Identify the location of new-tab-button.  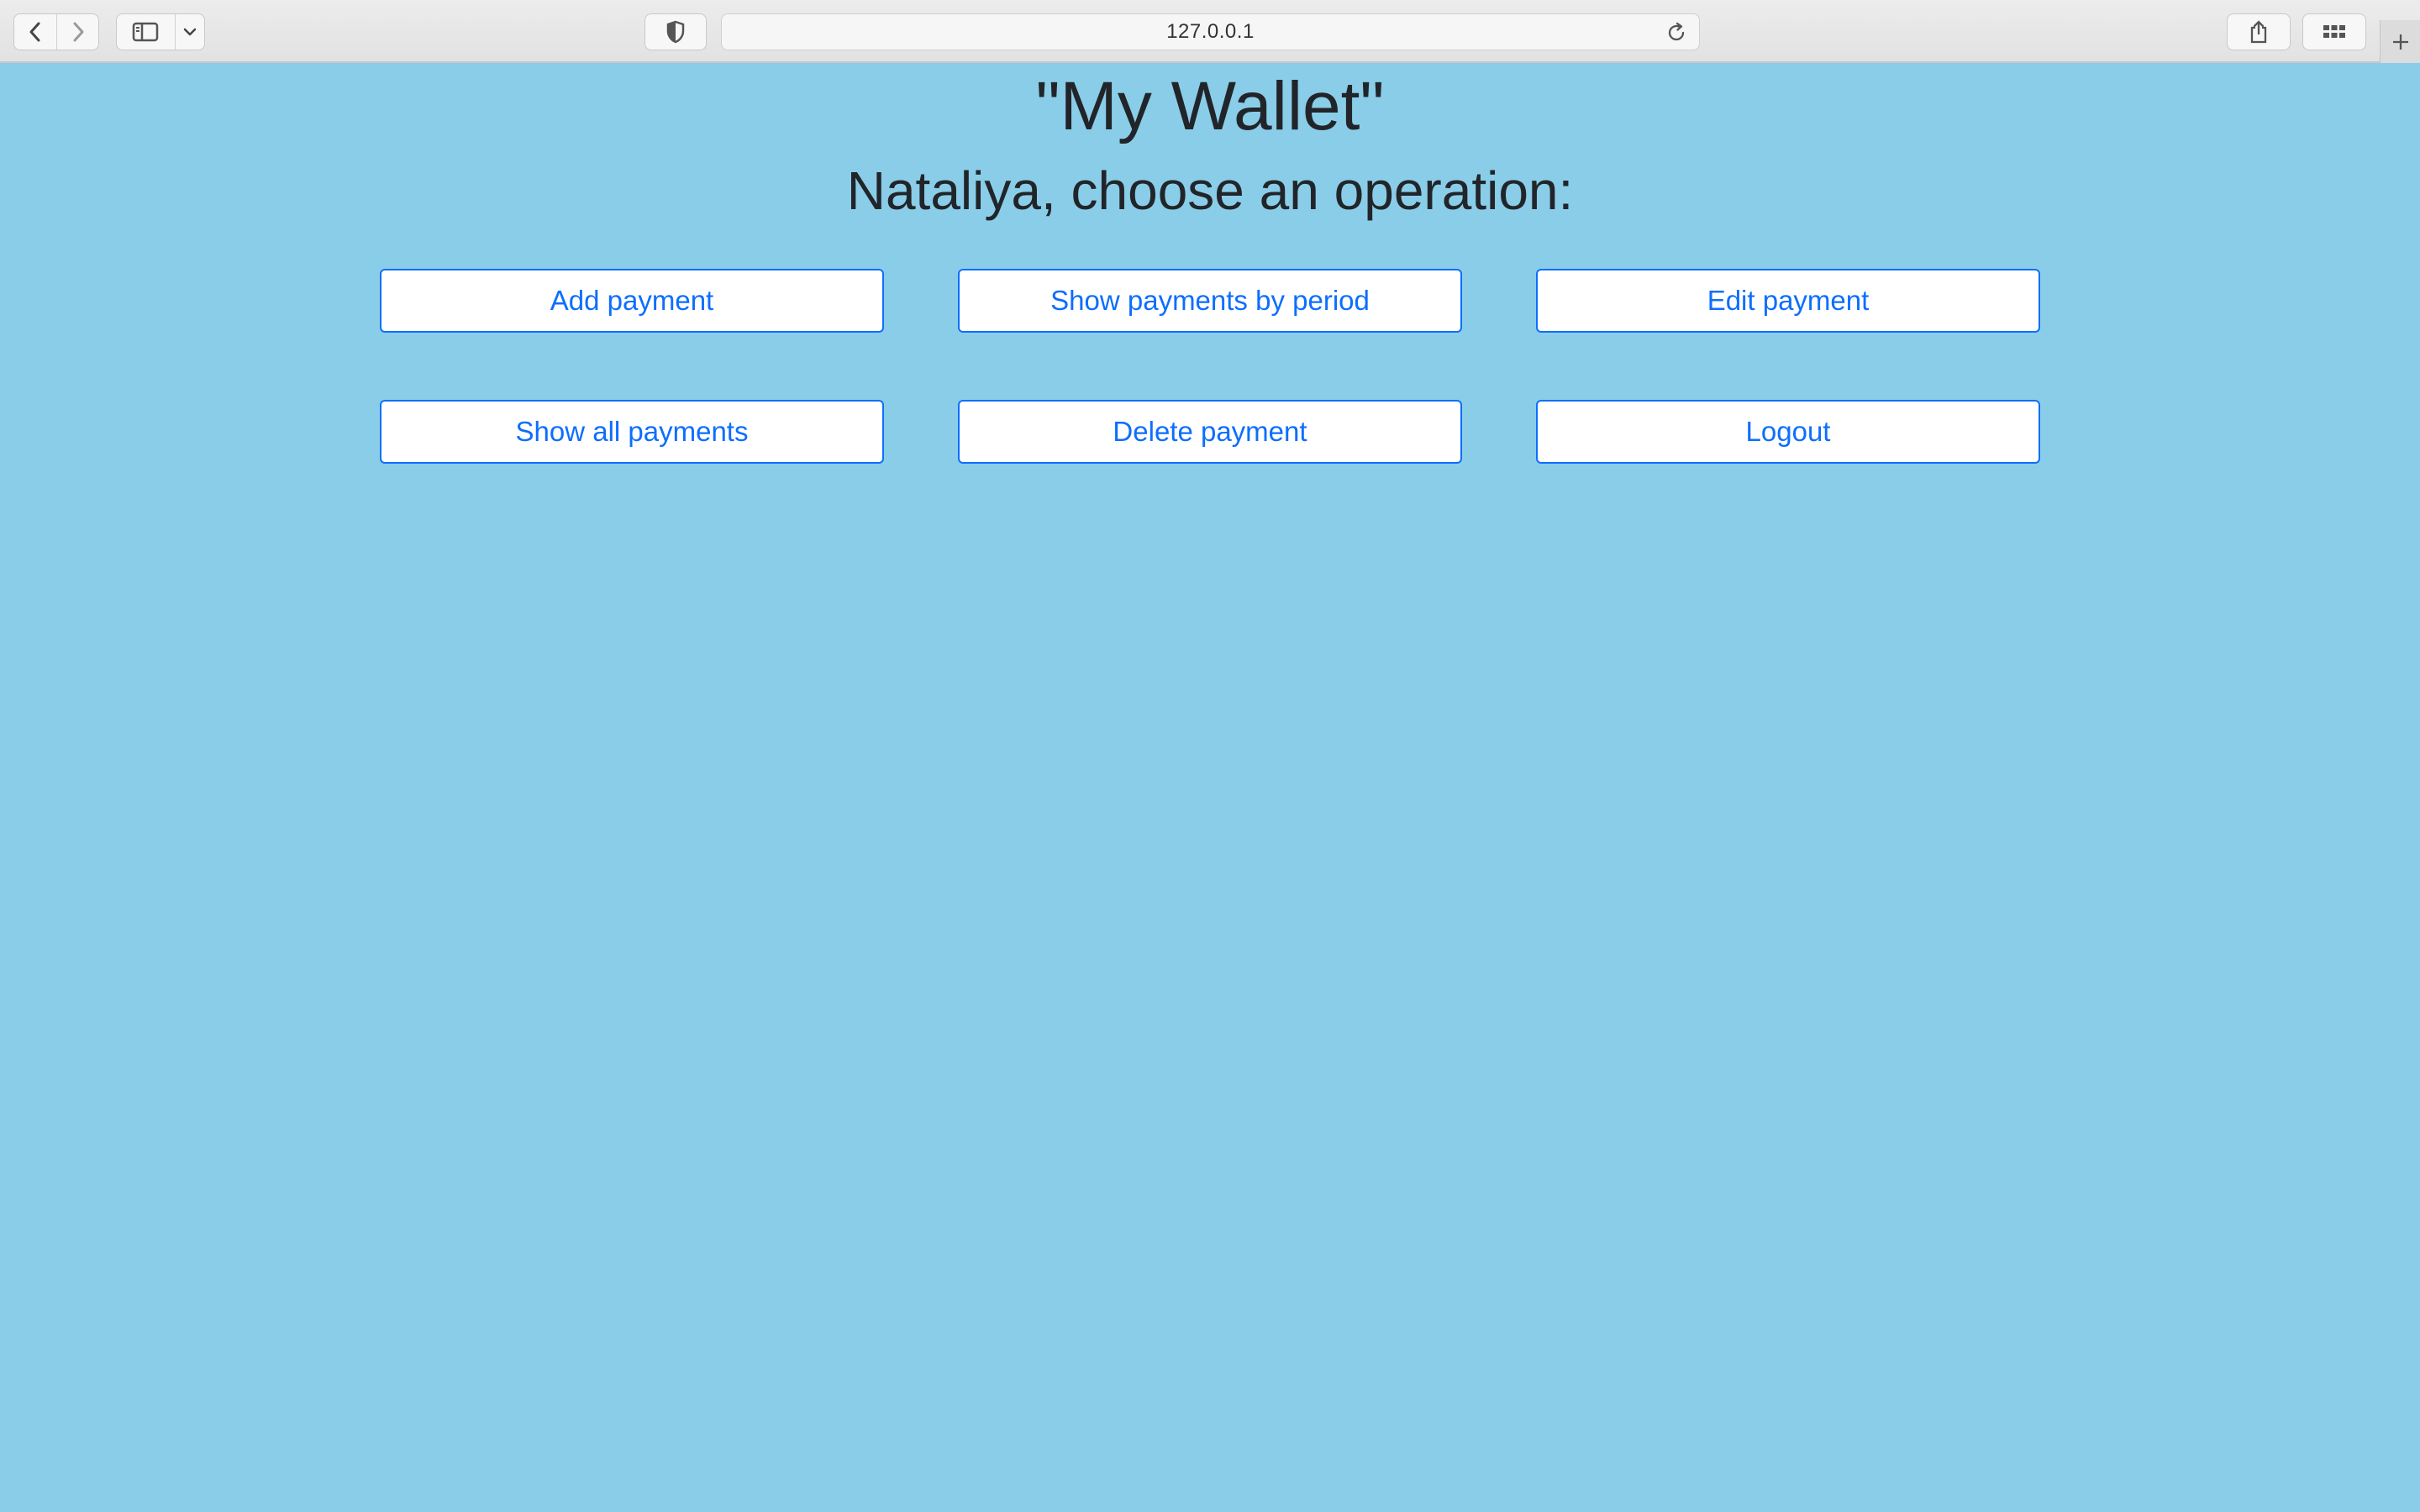
(2400, 41).